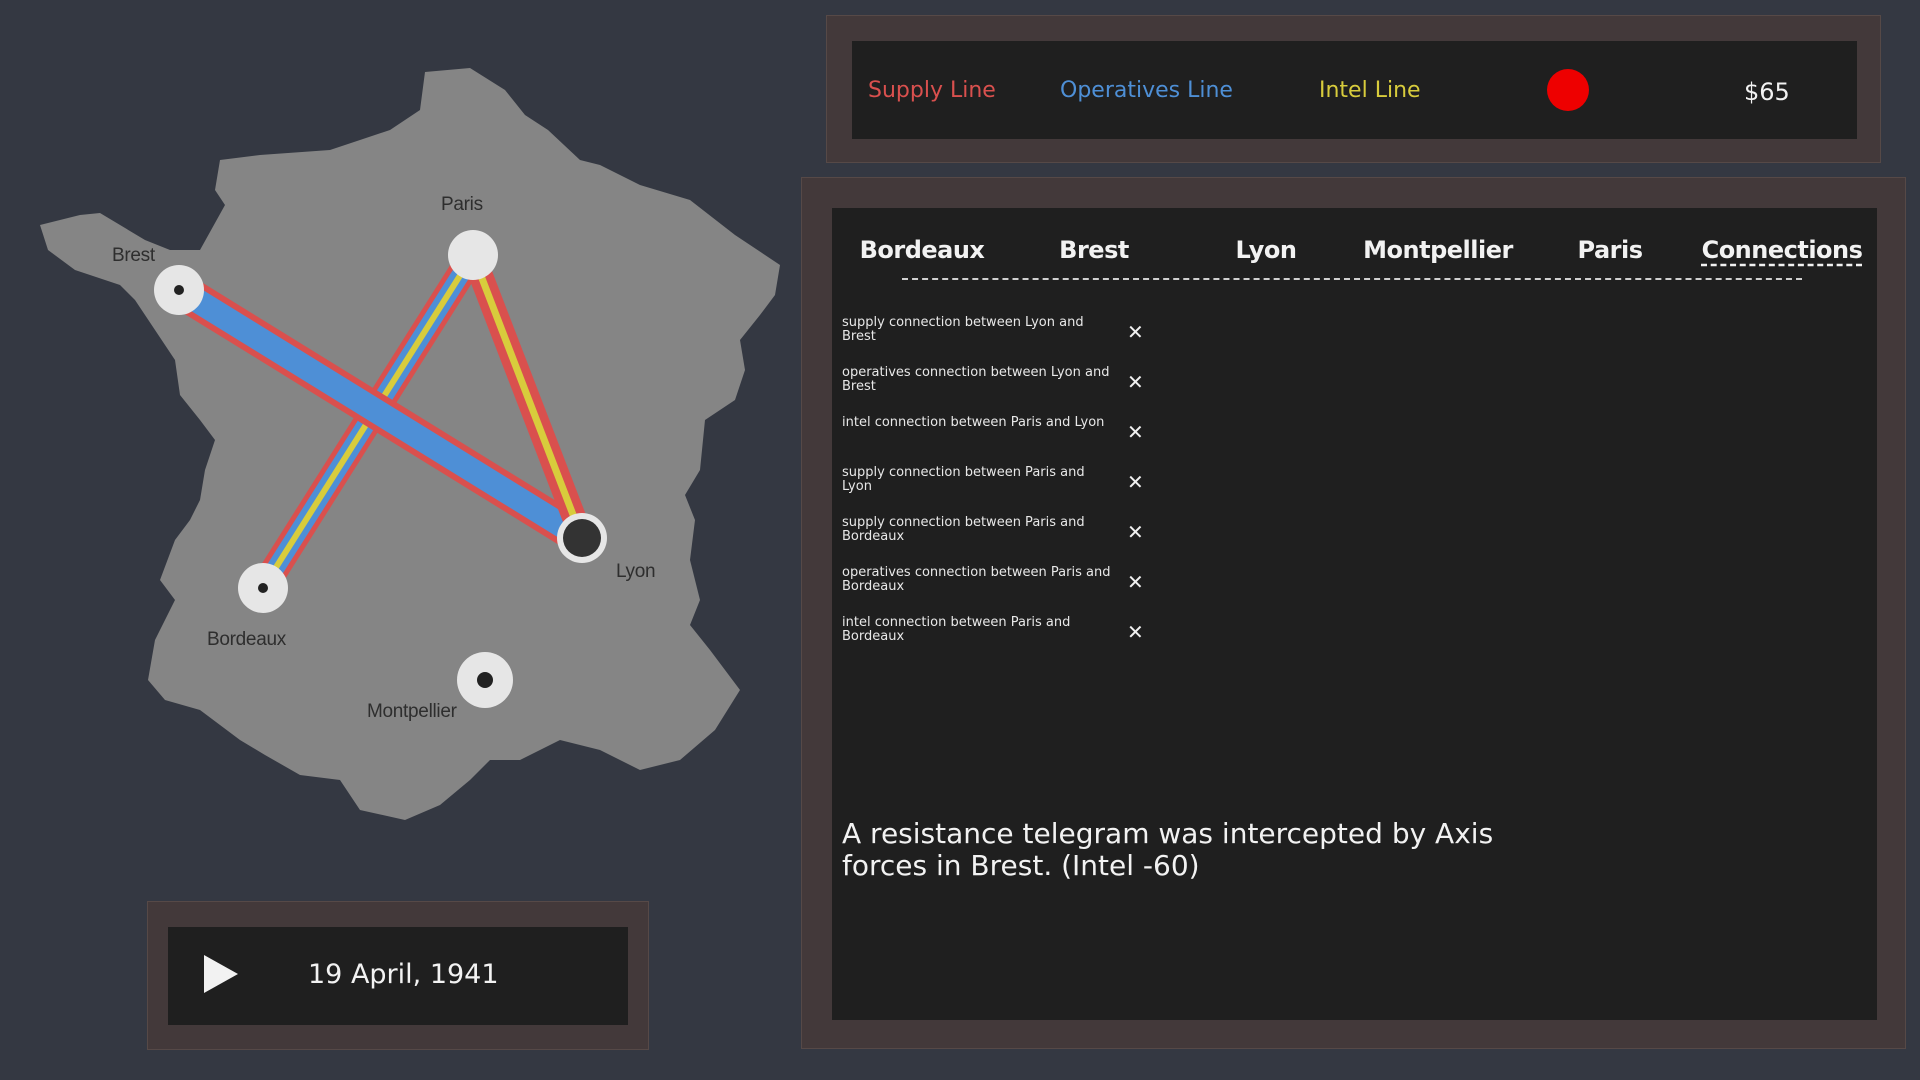  I want to click on tab-lyon: Lyon, so click(1266, 250).